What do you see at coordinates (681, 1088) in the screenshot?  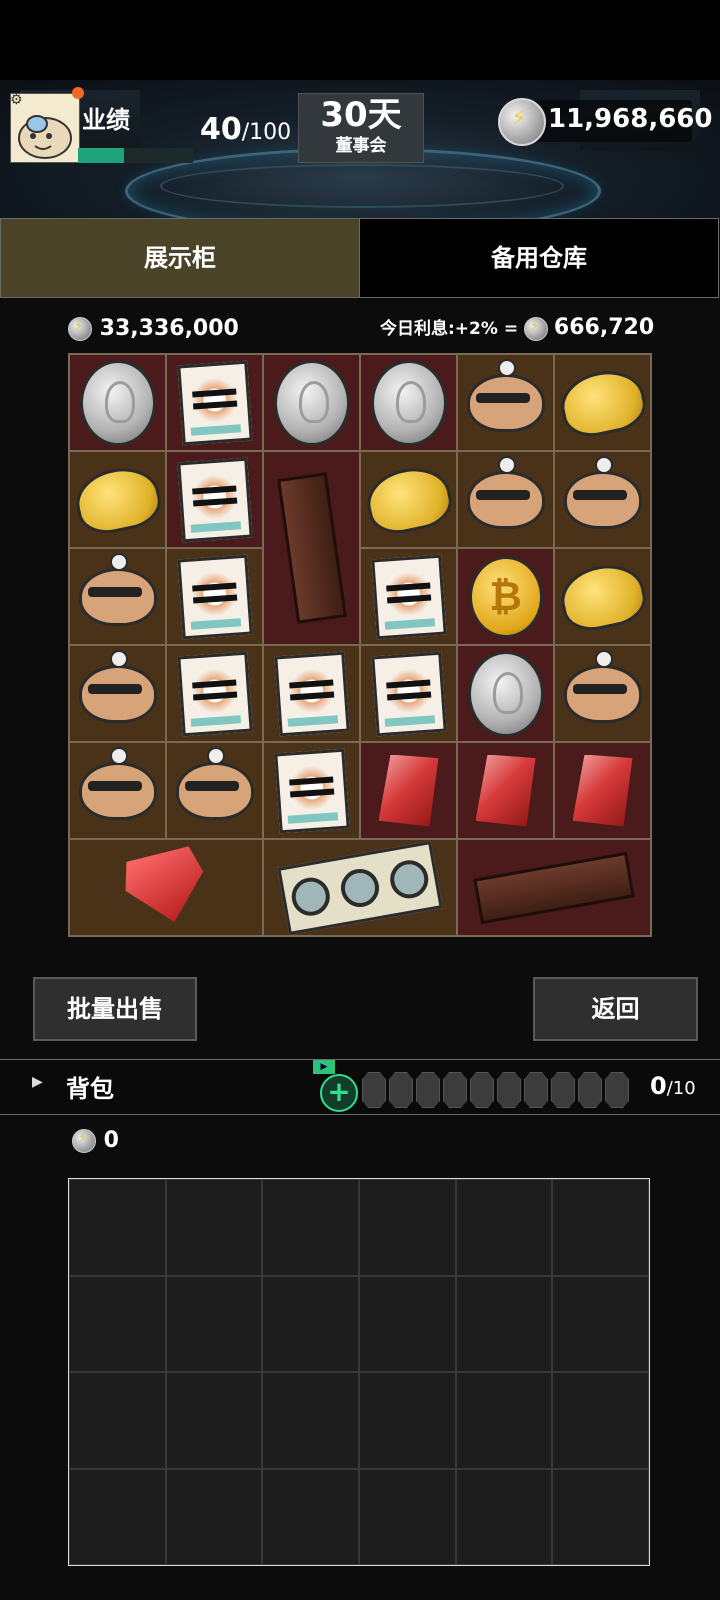 I see `backpack-capacity: /10` at bounding box center [681, 1088].